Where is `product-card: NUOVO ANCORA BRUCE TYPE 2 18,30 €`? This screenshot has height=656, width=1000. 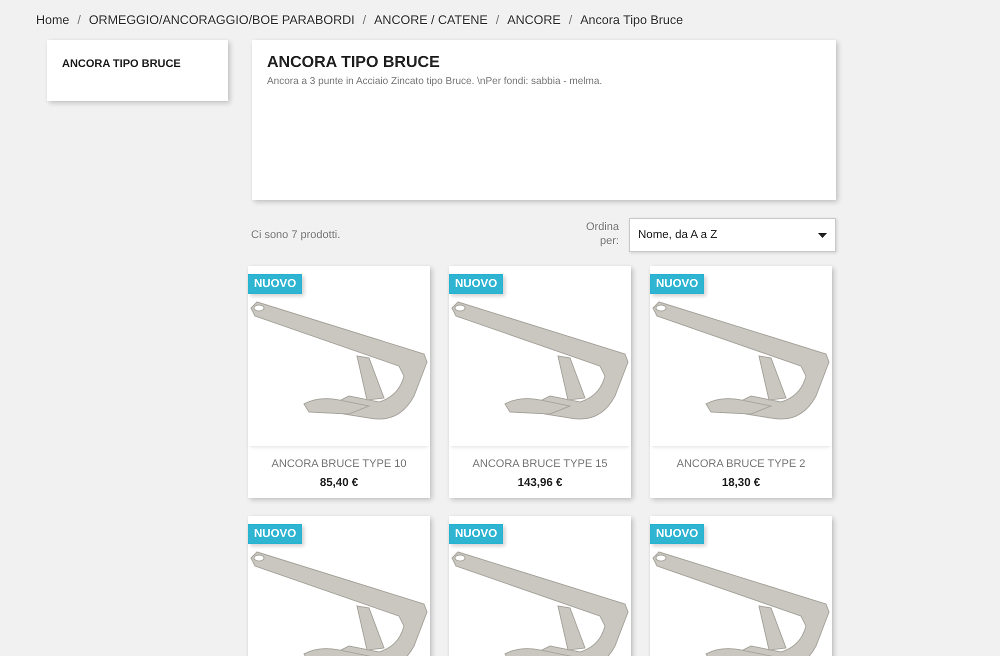
product-card: NUOVO ANCORA BRUCE TYPE 2 18,30 € is located at coordinates (741, 382).